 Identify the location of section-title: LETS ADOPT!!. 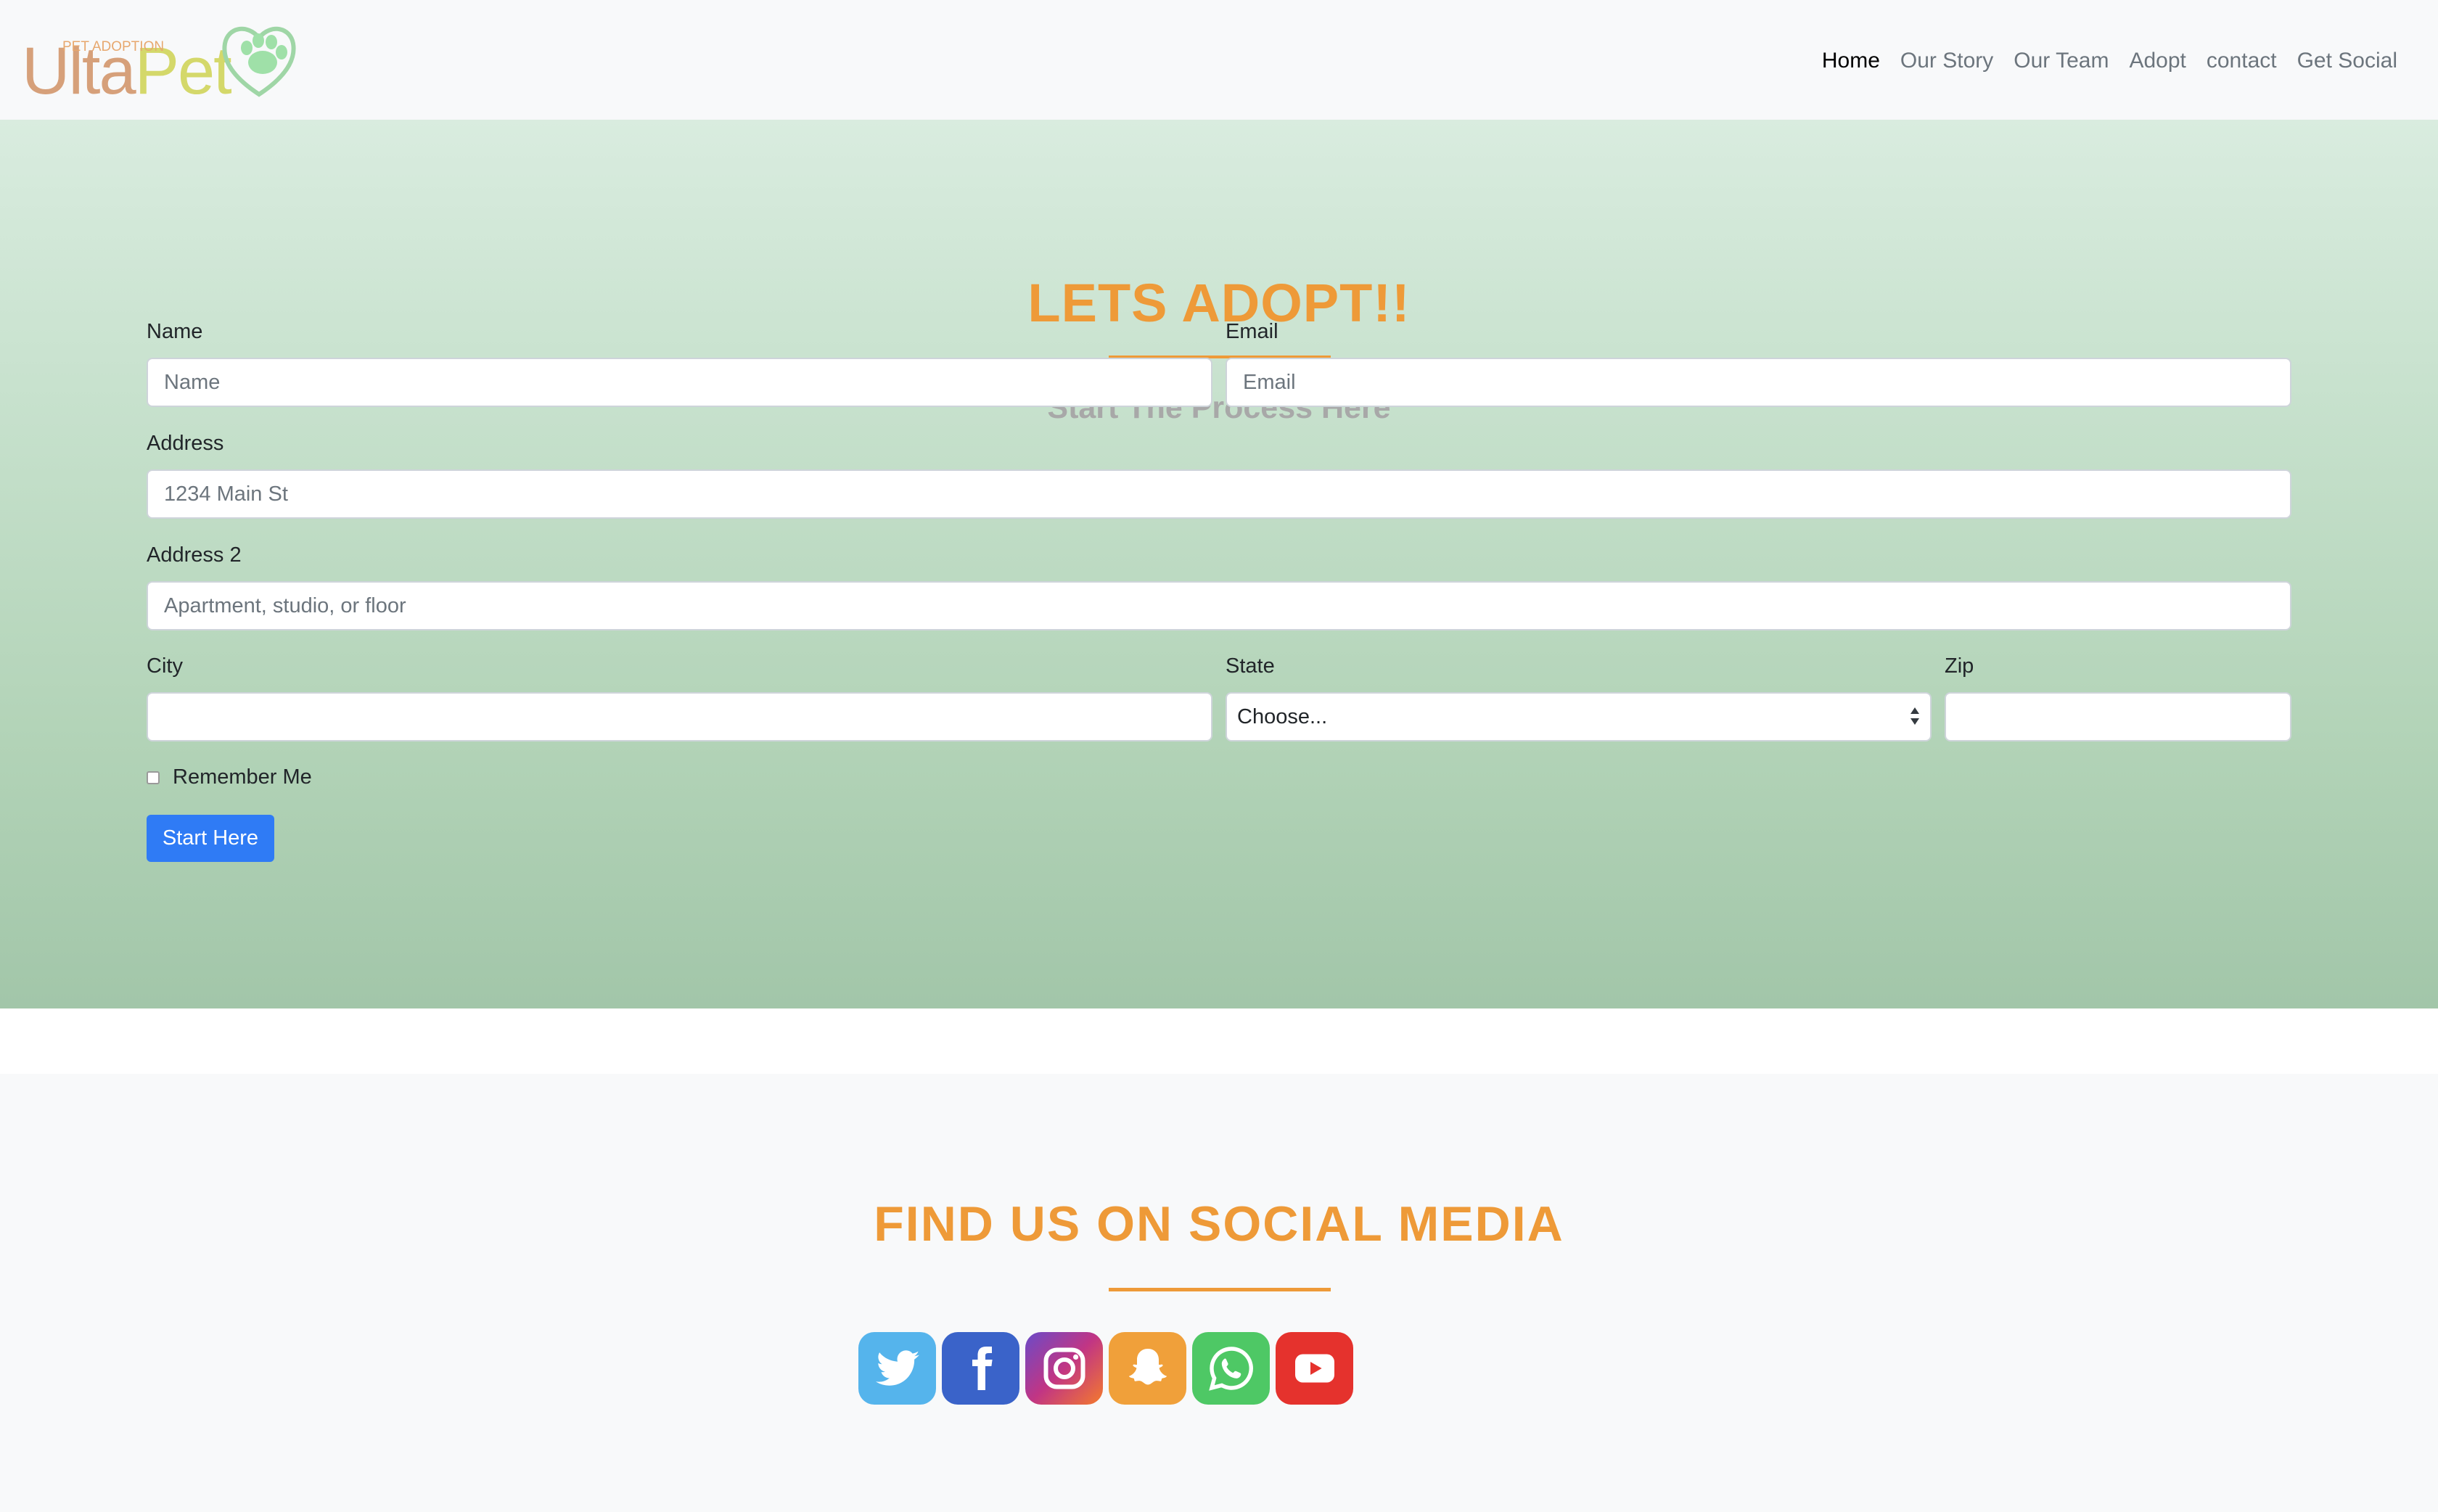
(1219, 303).